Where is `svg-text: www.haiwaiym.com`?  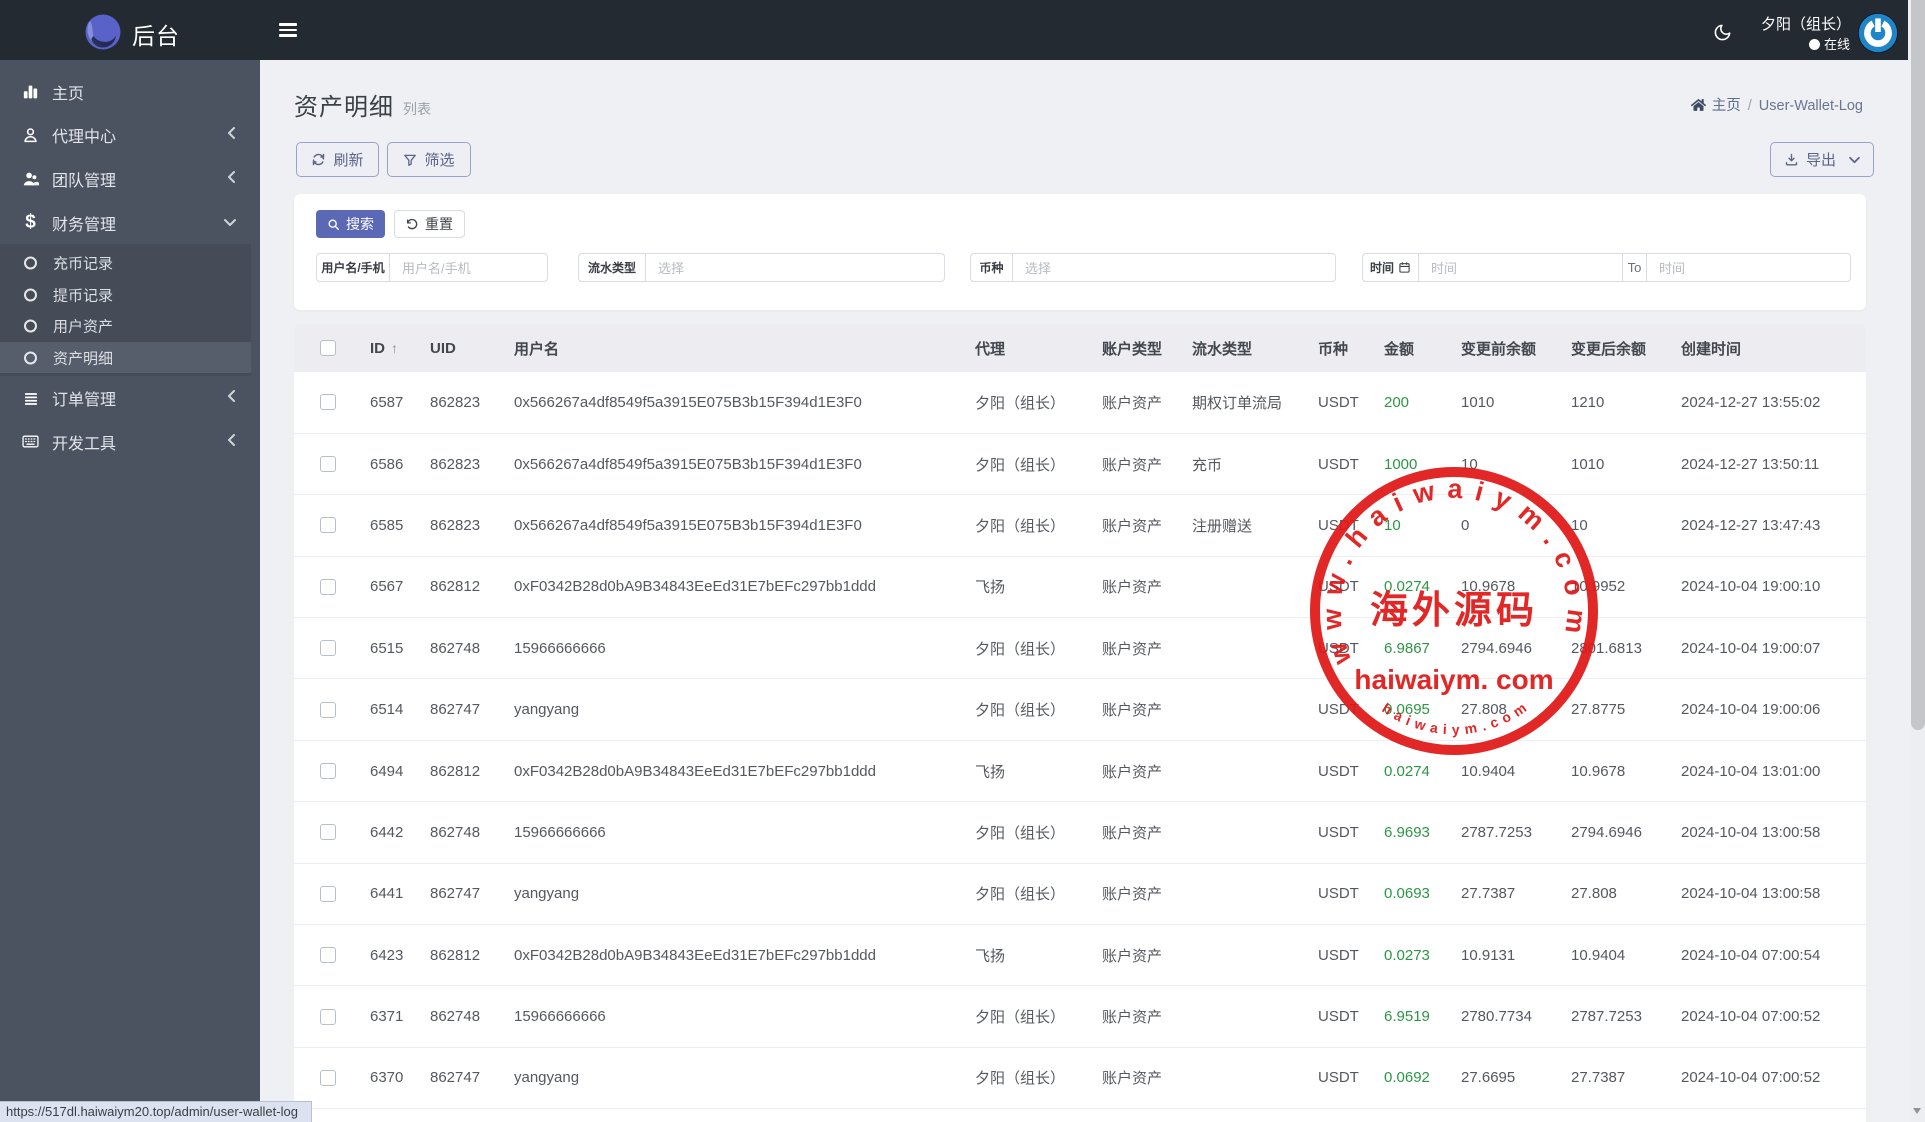
svg-text: www.haiwaiym.com is located at coordinates (1454, 572).